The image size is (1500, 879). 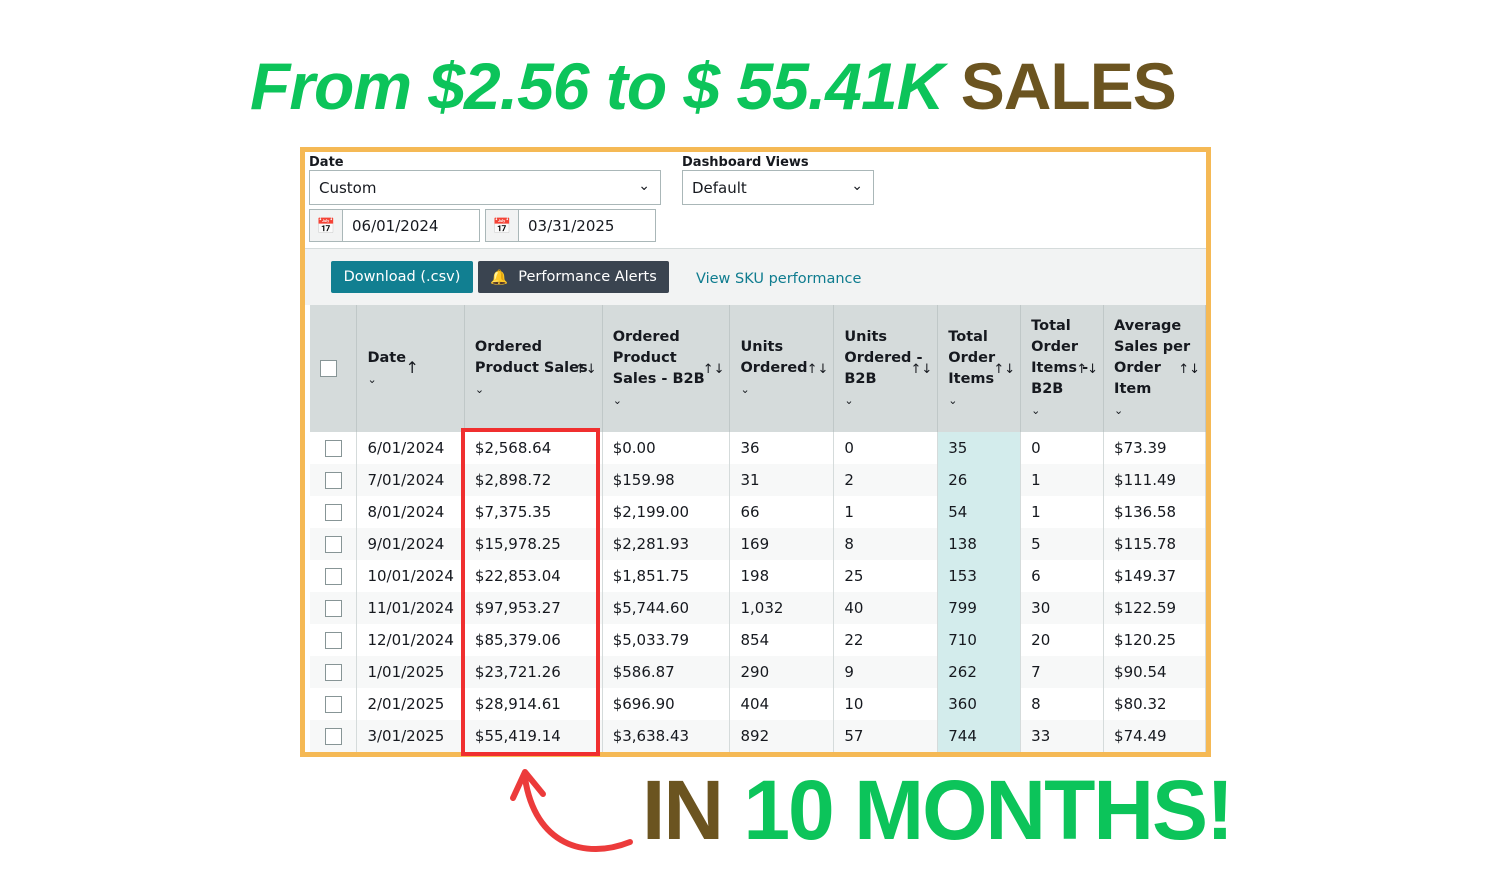 I want to click on table-cell: $586.87, so click(x=666, y=672).